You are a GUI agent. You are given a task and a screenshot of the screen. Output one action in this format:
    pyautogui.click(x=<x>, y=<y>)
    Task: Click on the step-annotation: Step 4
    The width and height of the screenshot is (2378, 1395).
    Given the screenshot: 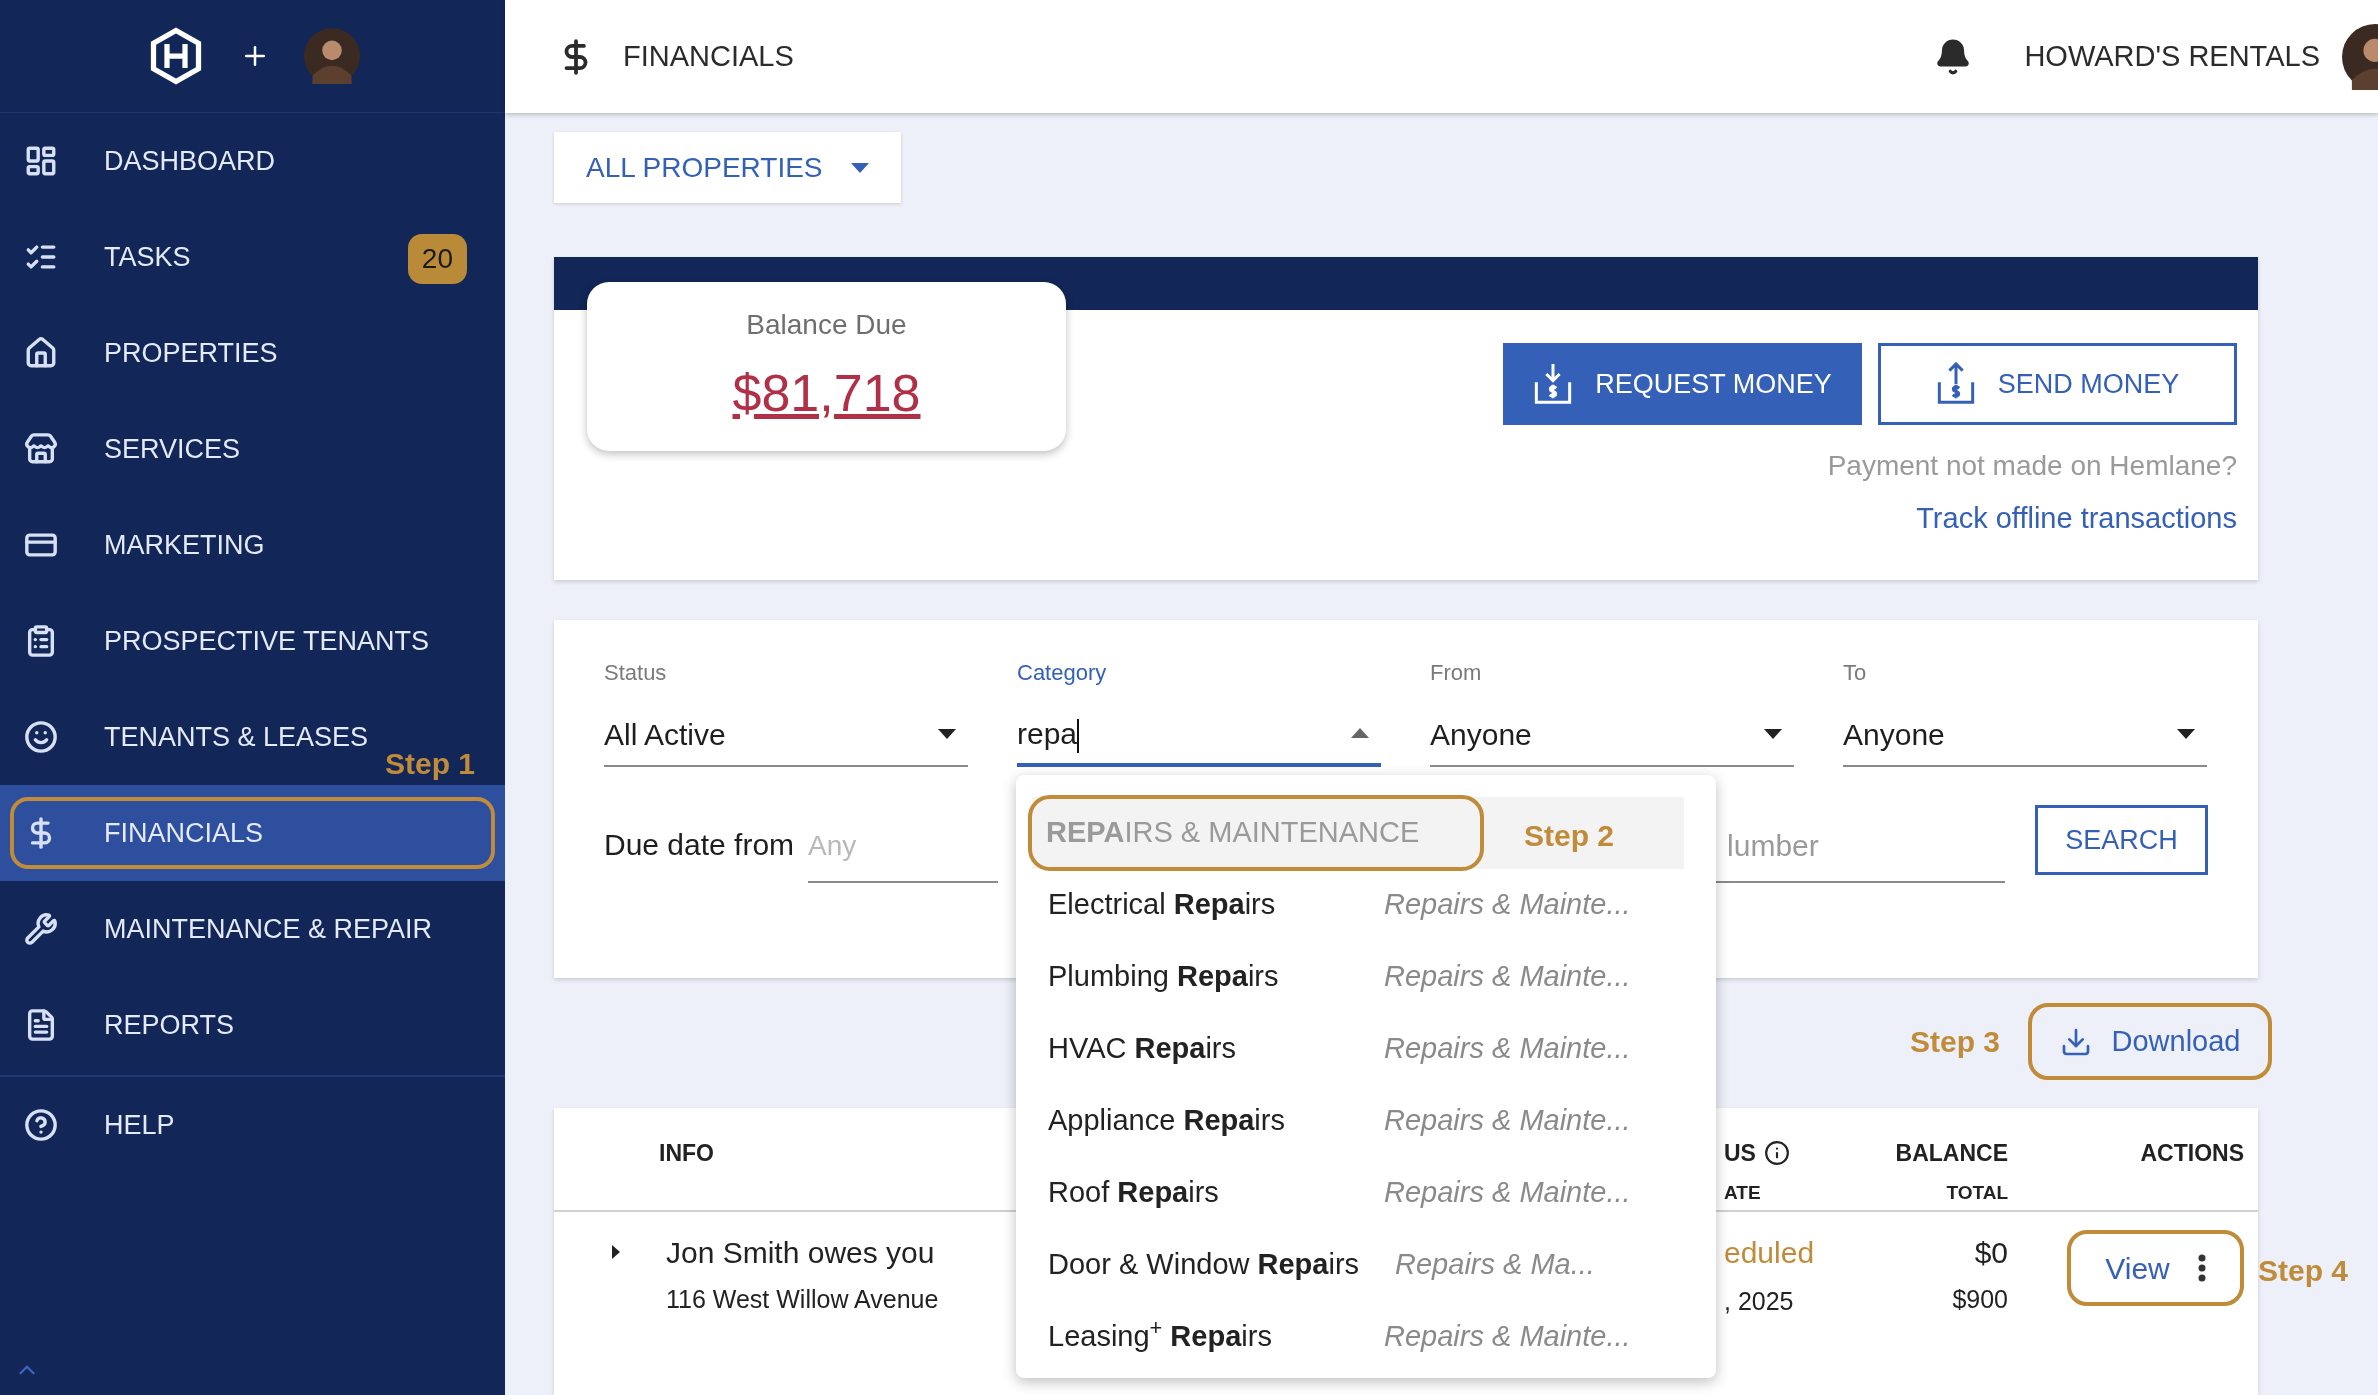 What is the action you would take?
    pyautogui.click(x=2303, y=1271)
    